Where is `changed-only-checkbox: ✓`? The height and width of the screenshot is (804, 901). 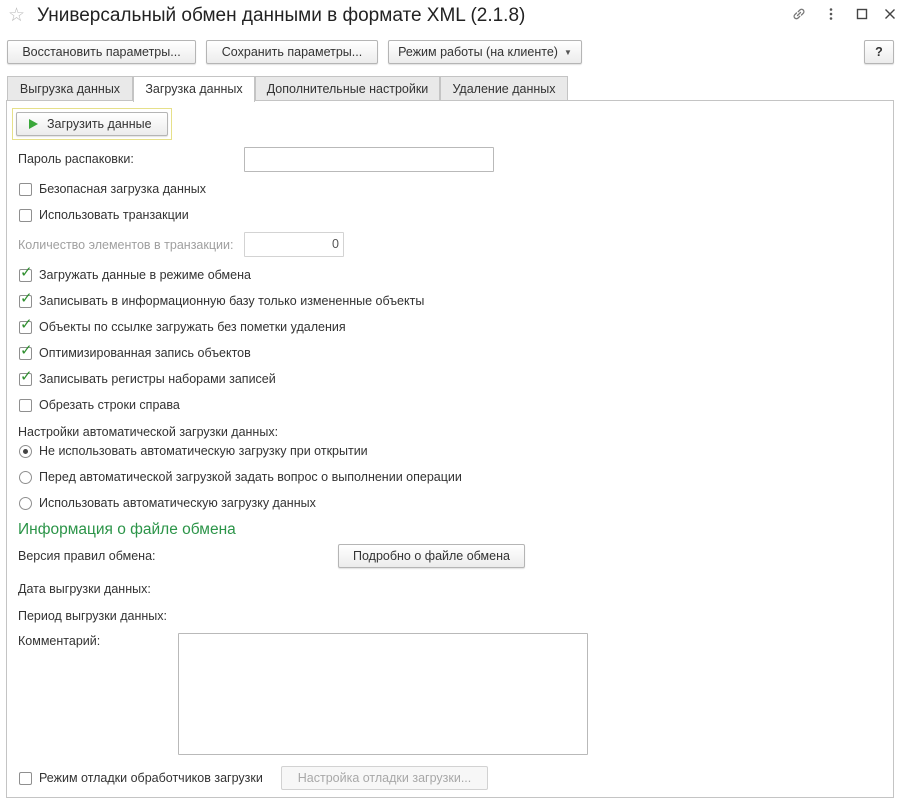
changed-only-checkbox: ✓ is located at coordinates (26, 299).